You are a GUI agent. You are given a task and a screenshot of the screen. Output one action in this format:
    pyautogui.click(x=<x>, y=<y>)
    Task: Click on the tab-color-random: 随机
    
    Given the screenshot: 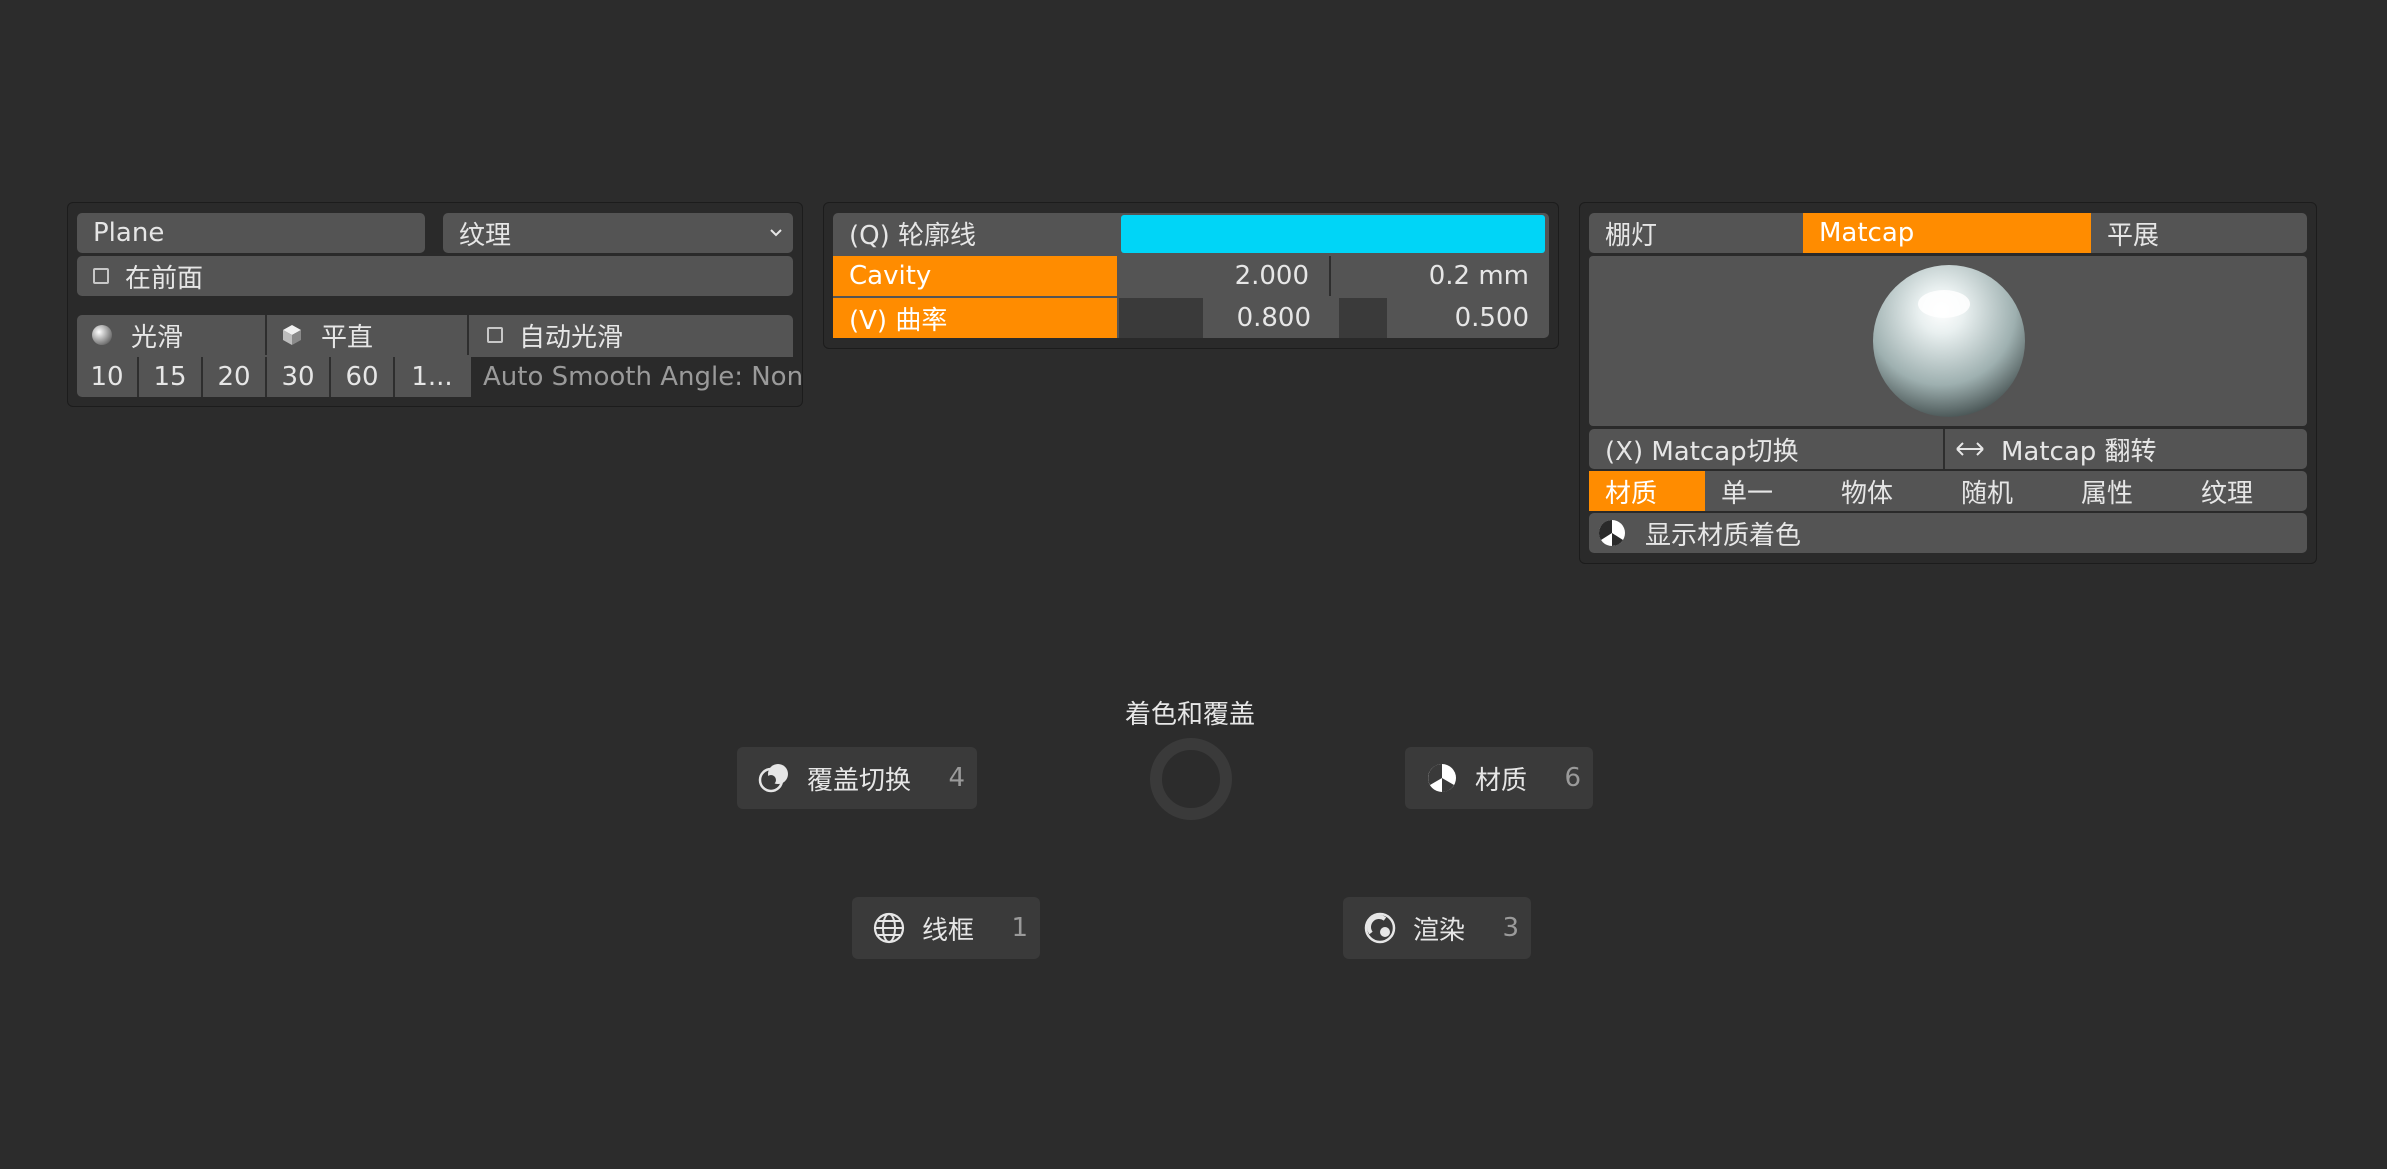 What is the action you would take?
    pyautogui.click(x=2005, y=491)
    